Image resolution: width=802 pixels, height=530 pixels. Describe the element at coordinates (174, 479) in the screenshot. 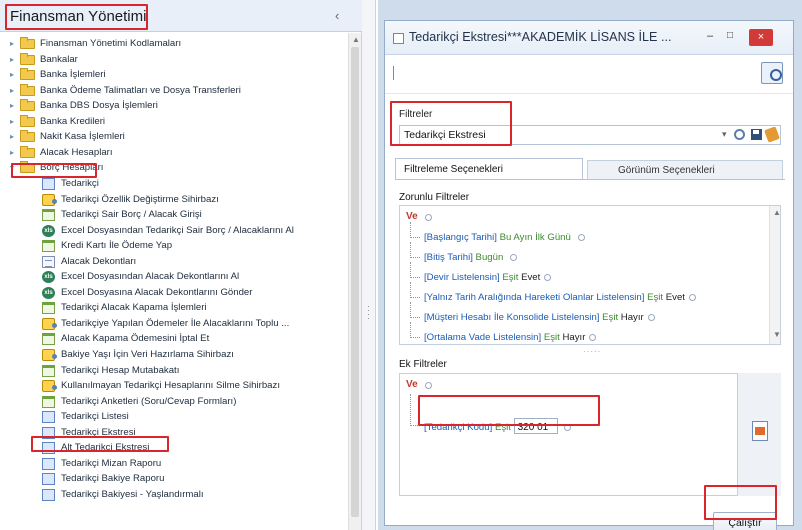

I see `menu-item: Tedarikçi Bakiye Raporu` at that location.